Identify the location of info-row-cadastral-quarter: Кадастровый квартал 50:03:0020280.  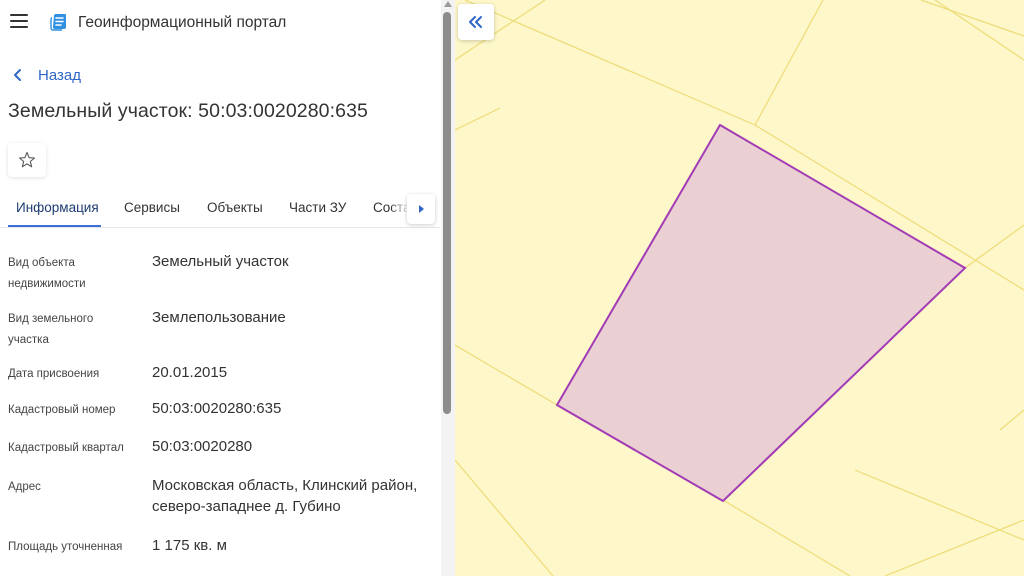
(220, 448).